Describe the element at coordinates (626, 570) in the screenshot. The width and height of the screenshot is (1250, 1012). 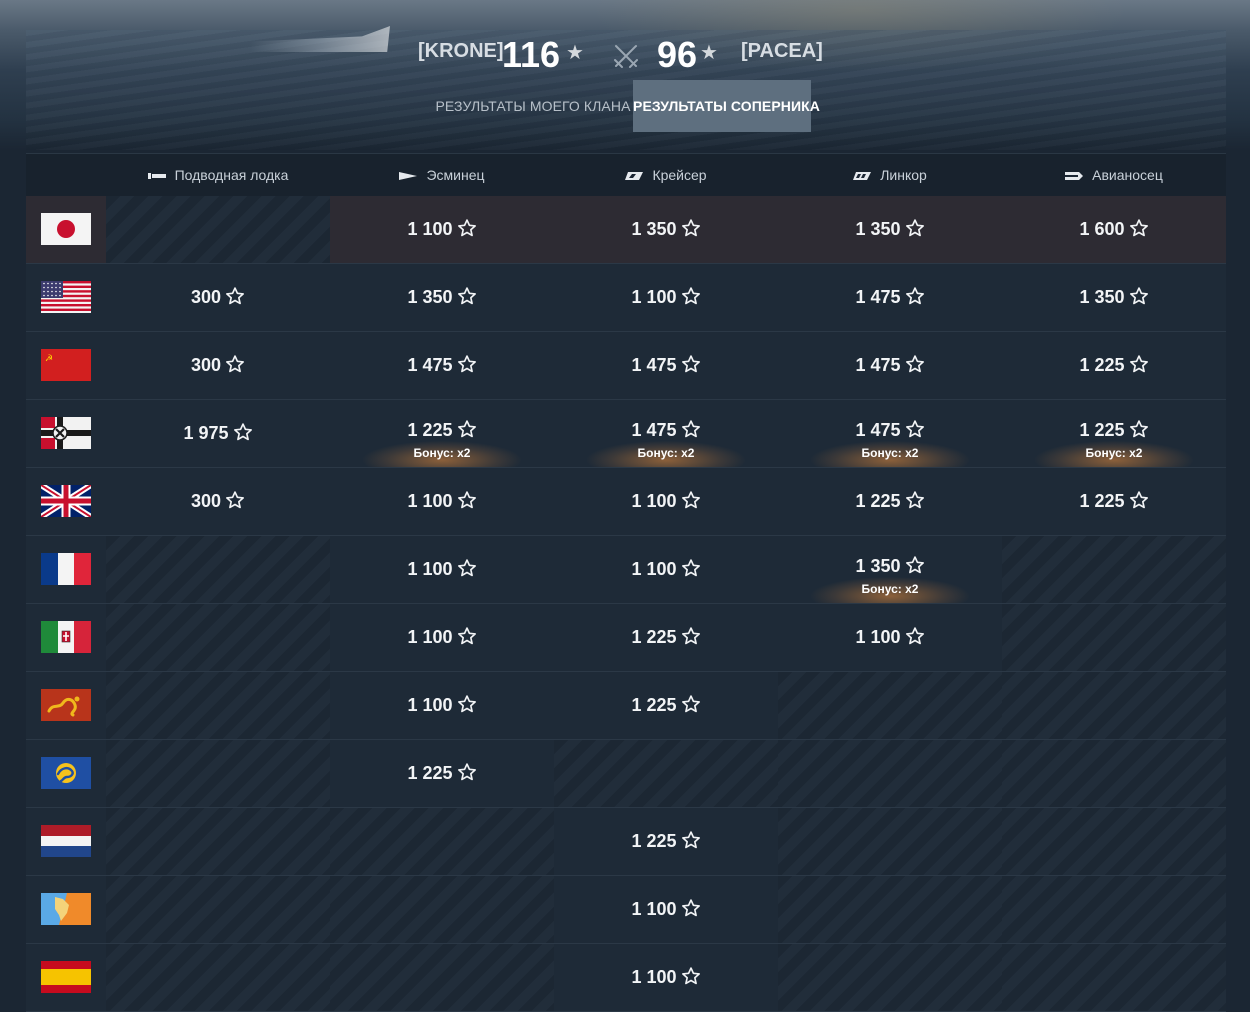
I see `table-row-france: 1 100 1 100 1 350 Бонус: x2` at that location.